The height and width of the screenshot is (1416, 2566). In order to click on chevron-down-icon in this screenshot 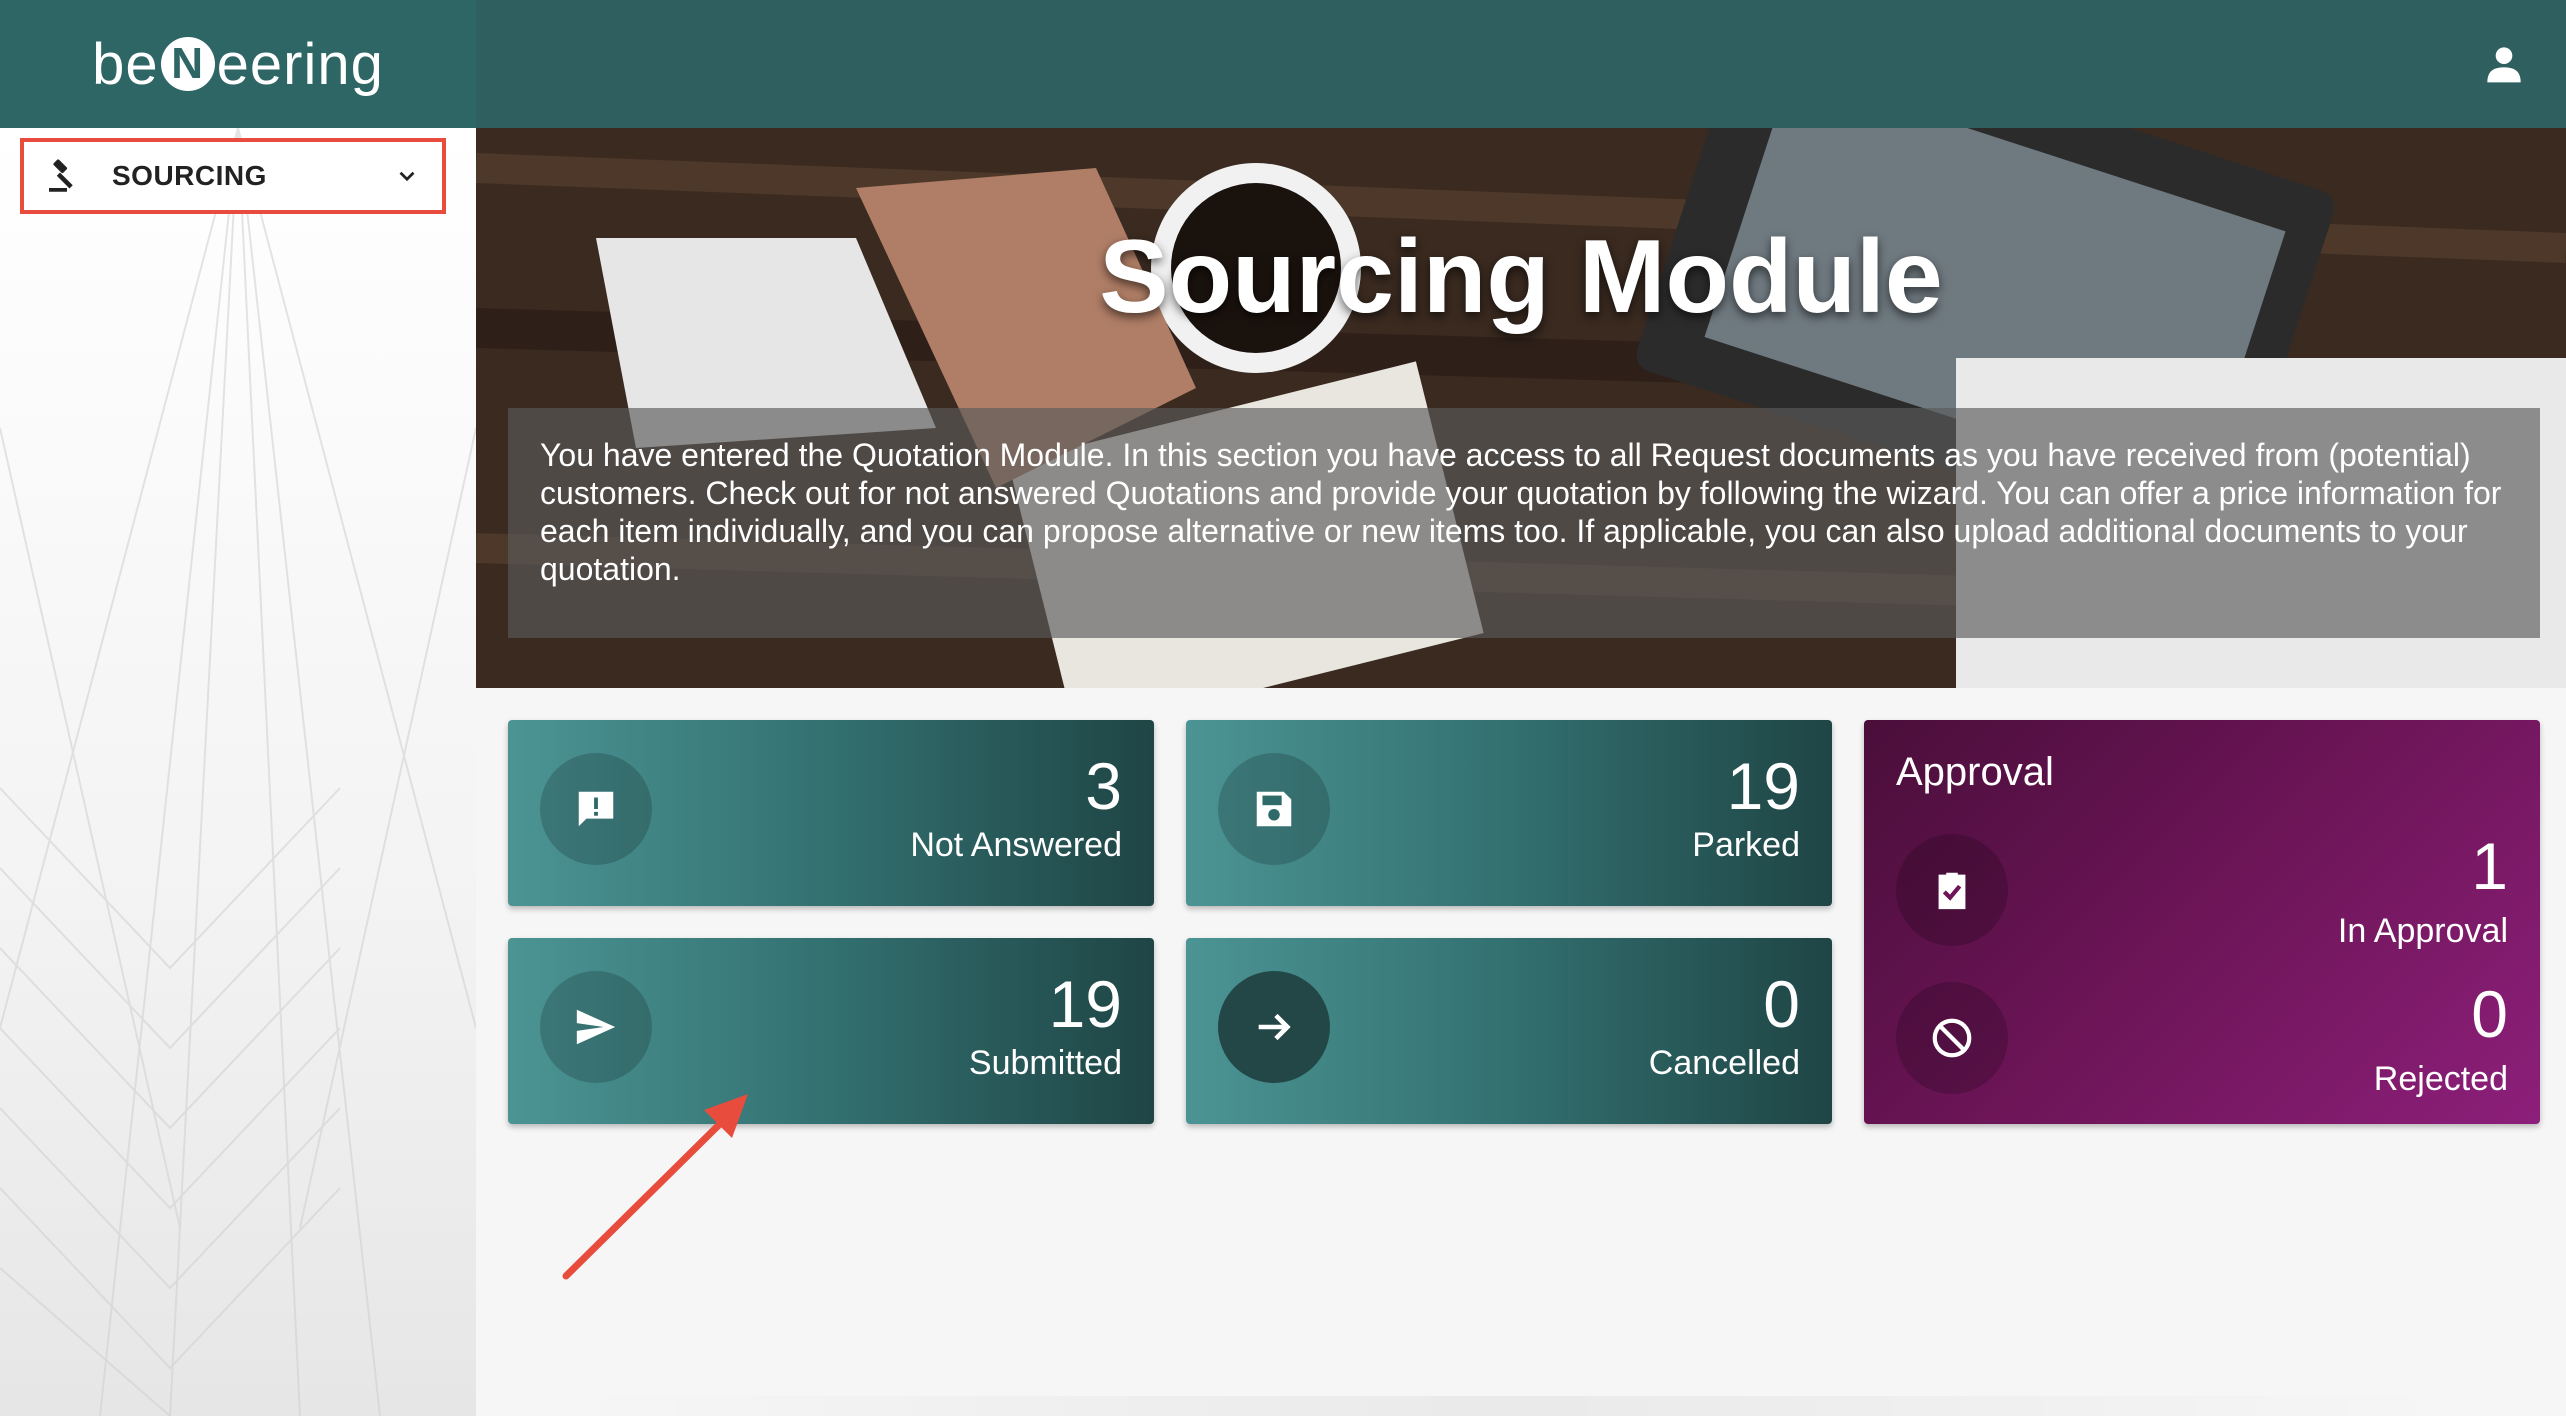, I will do `click(407, 176)`.